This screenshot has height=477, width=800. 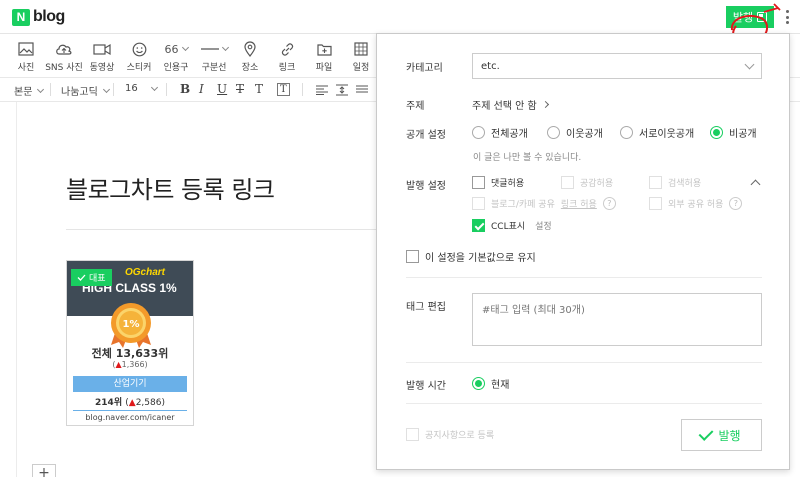 I want to click on font-select: 나눔고딕, so click(x=85, y=90).